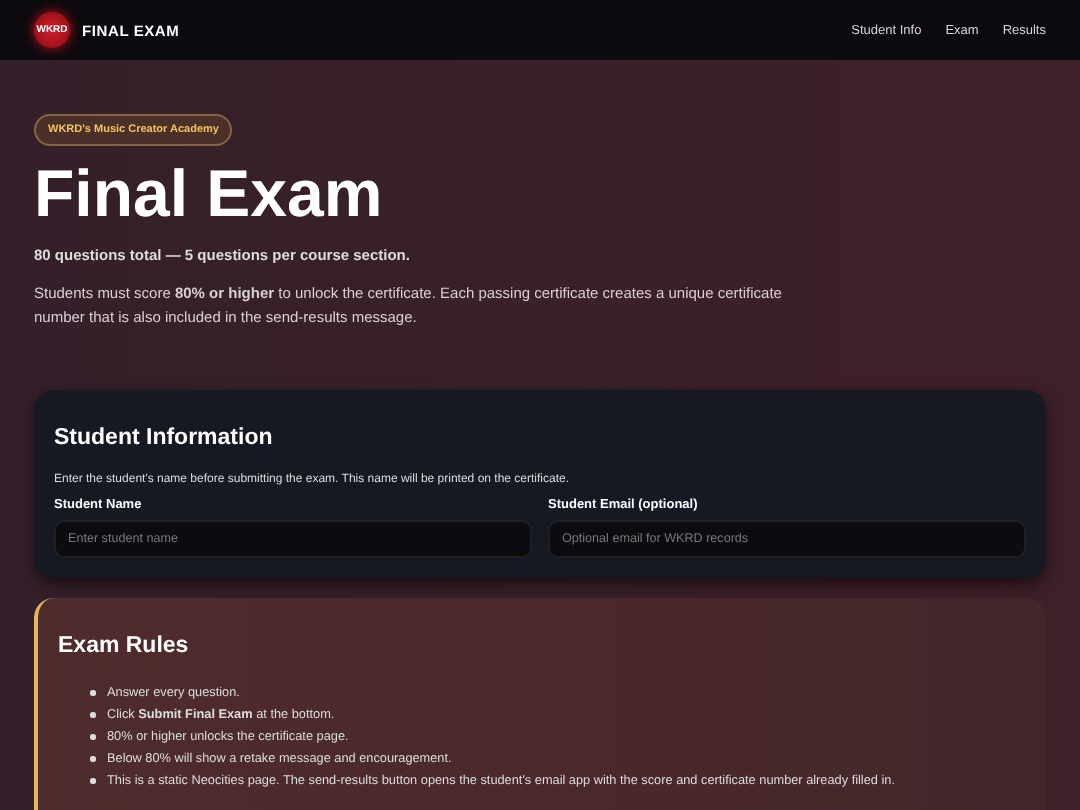 The image size is (1080, 810). Describe the element at coordinates (208, 194) in the screenshot. I see `page-title: Final Exam` at that location.